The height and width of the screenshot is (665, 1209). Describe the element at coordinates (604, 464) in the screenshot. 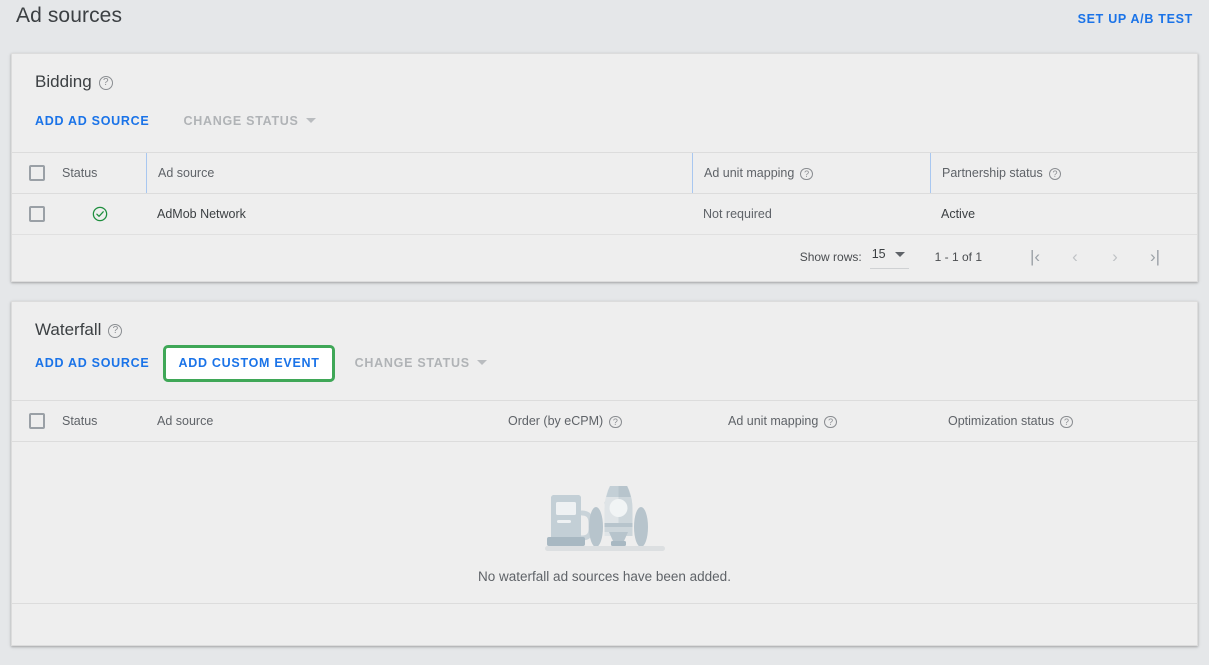

I see `waterfall-pagination` at that location.